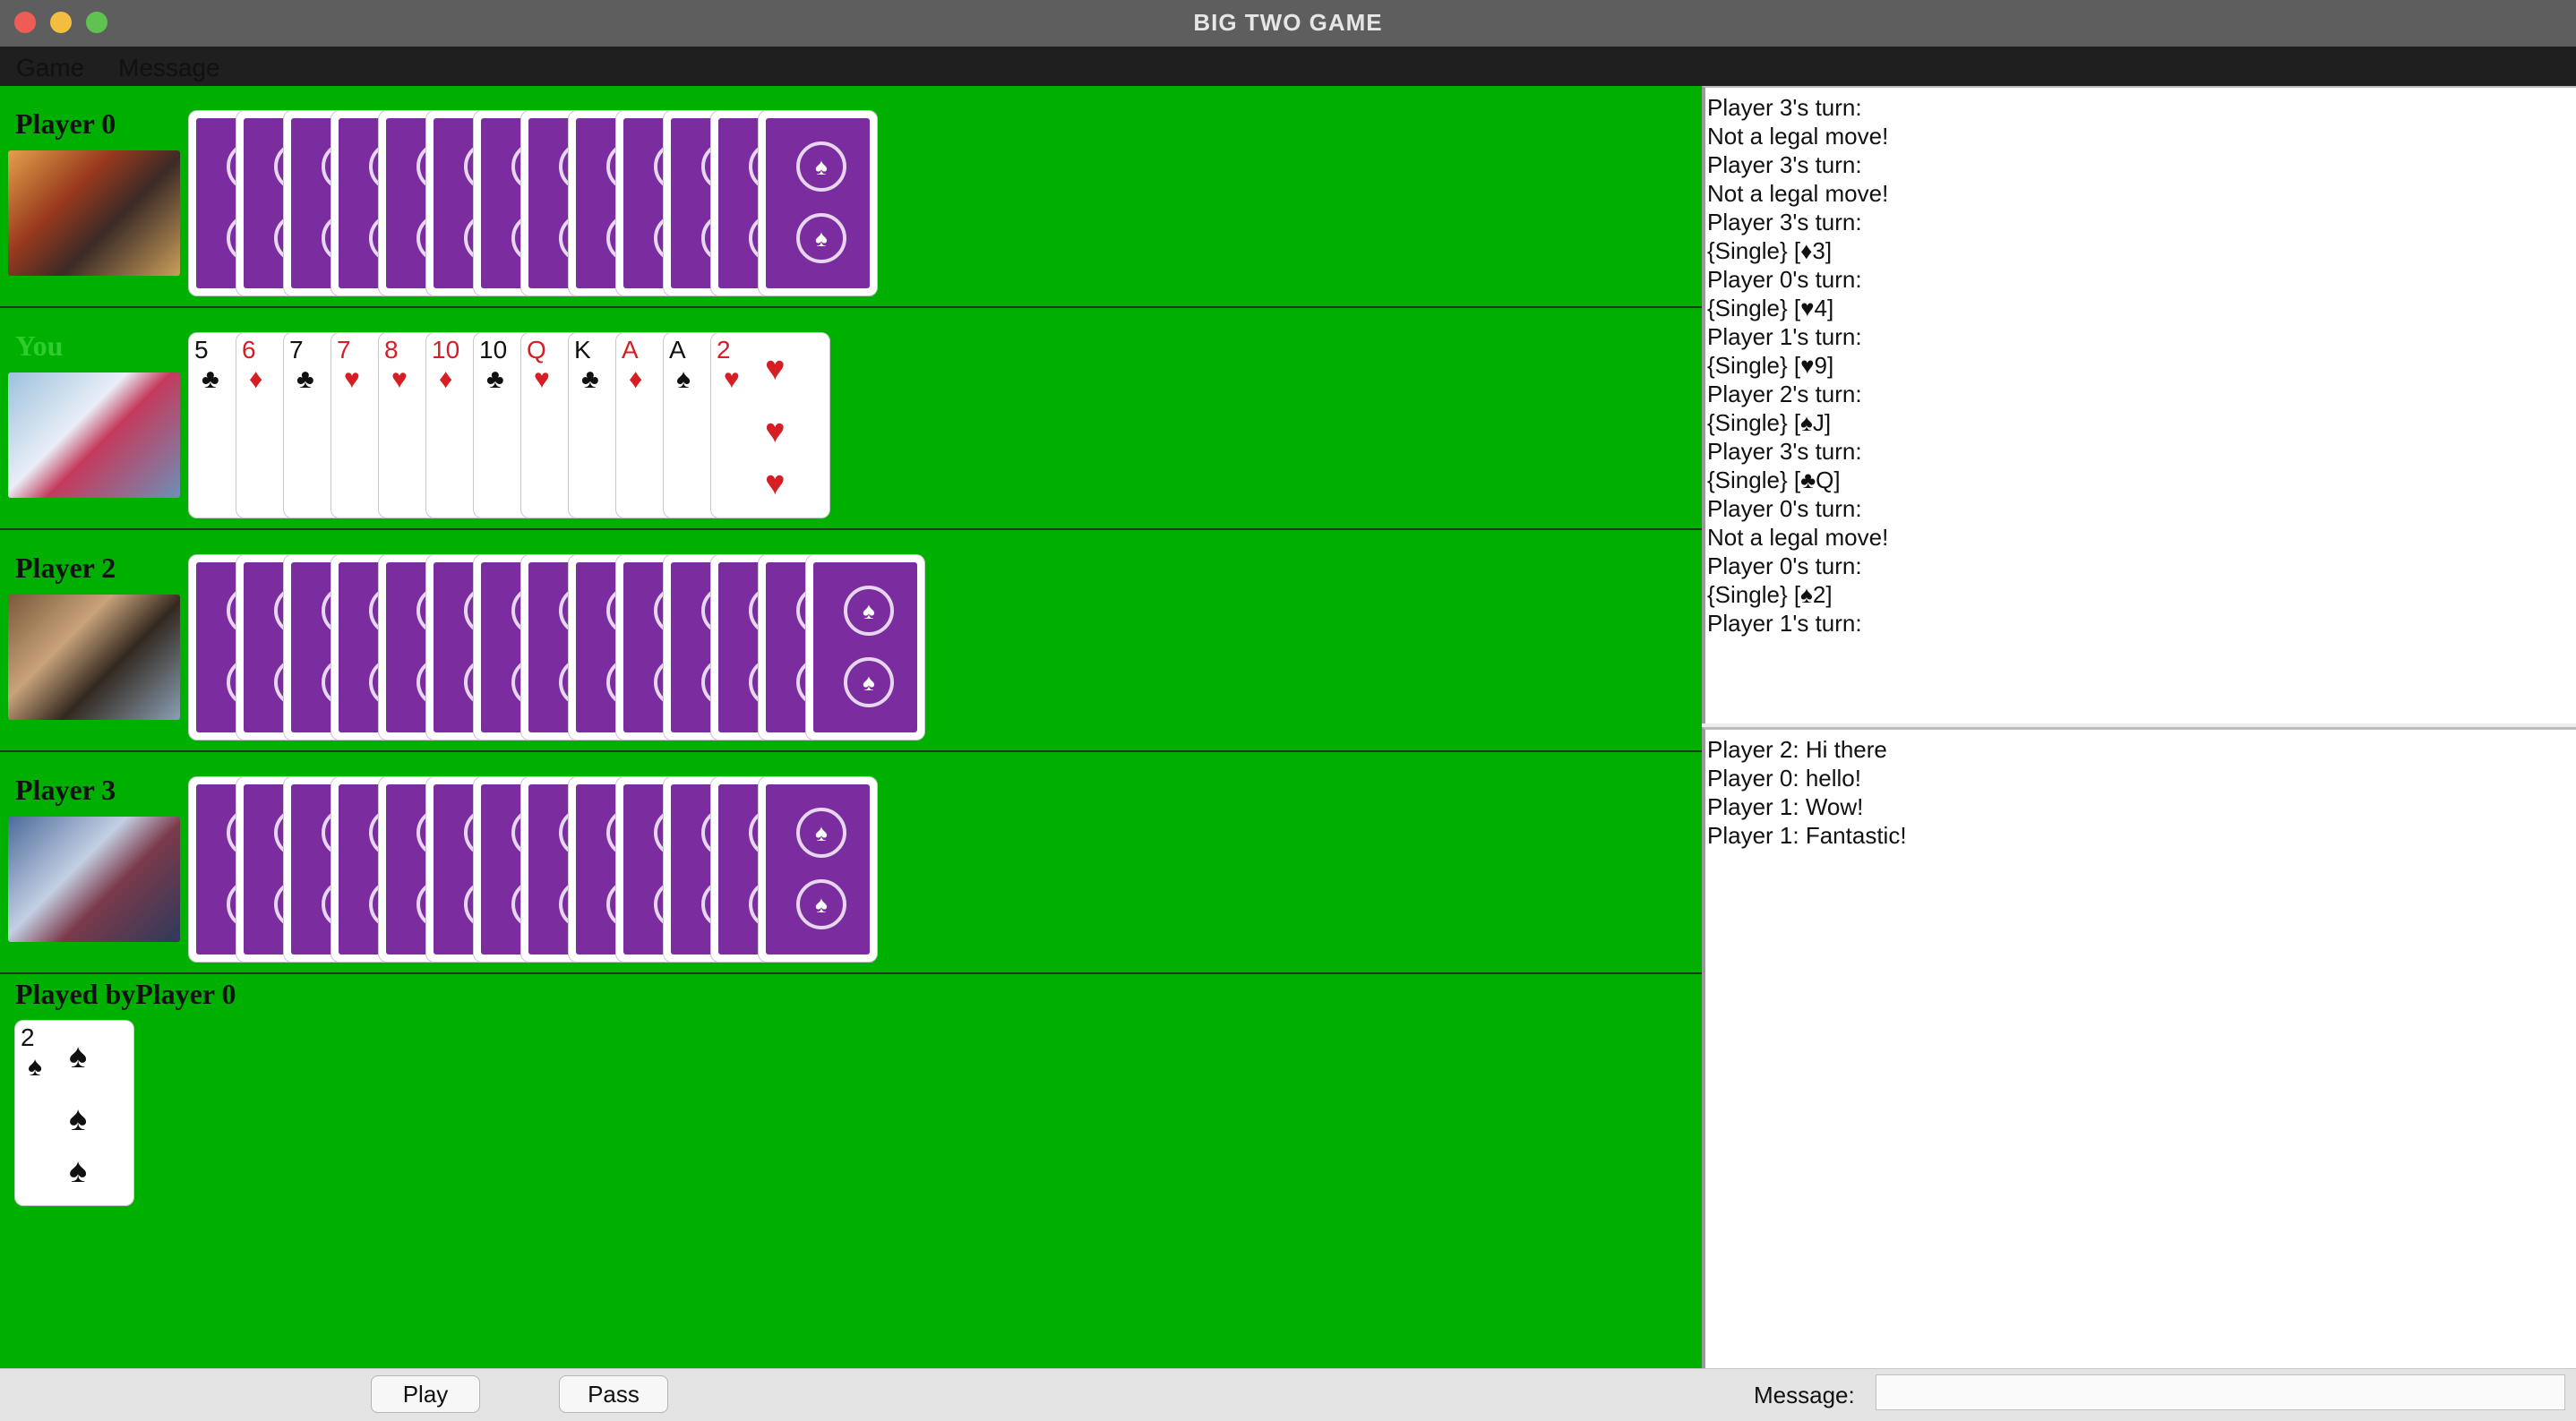 The height and width of the screenshot is (1421, 2576). What do you see at coordinates (533, 203) in the screenshot?
I see `player-0-hand: ♠♠♠♠♠♠♠♠♠♠♠♠♠♠♠♠♠♠♠♠♠♠♠♠♠♠` at bounding box center [533, 203].